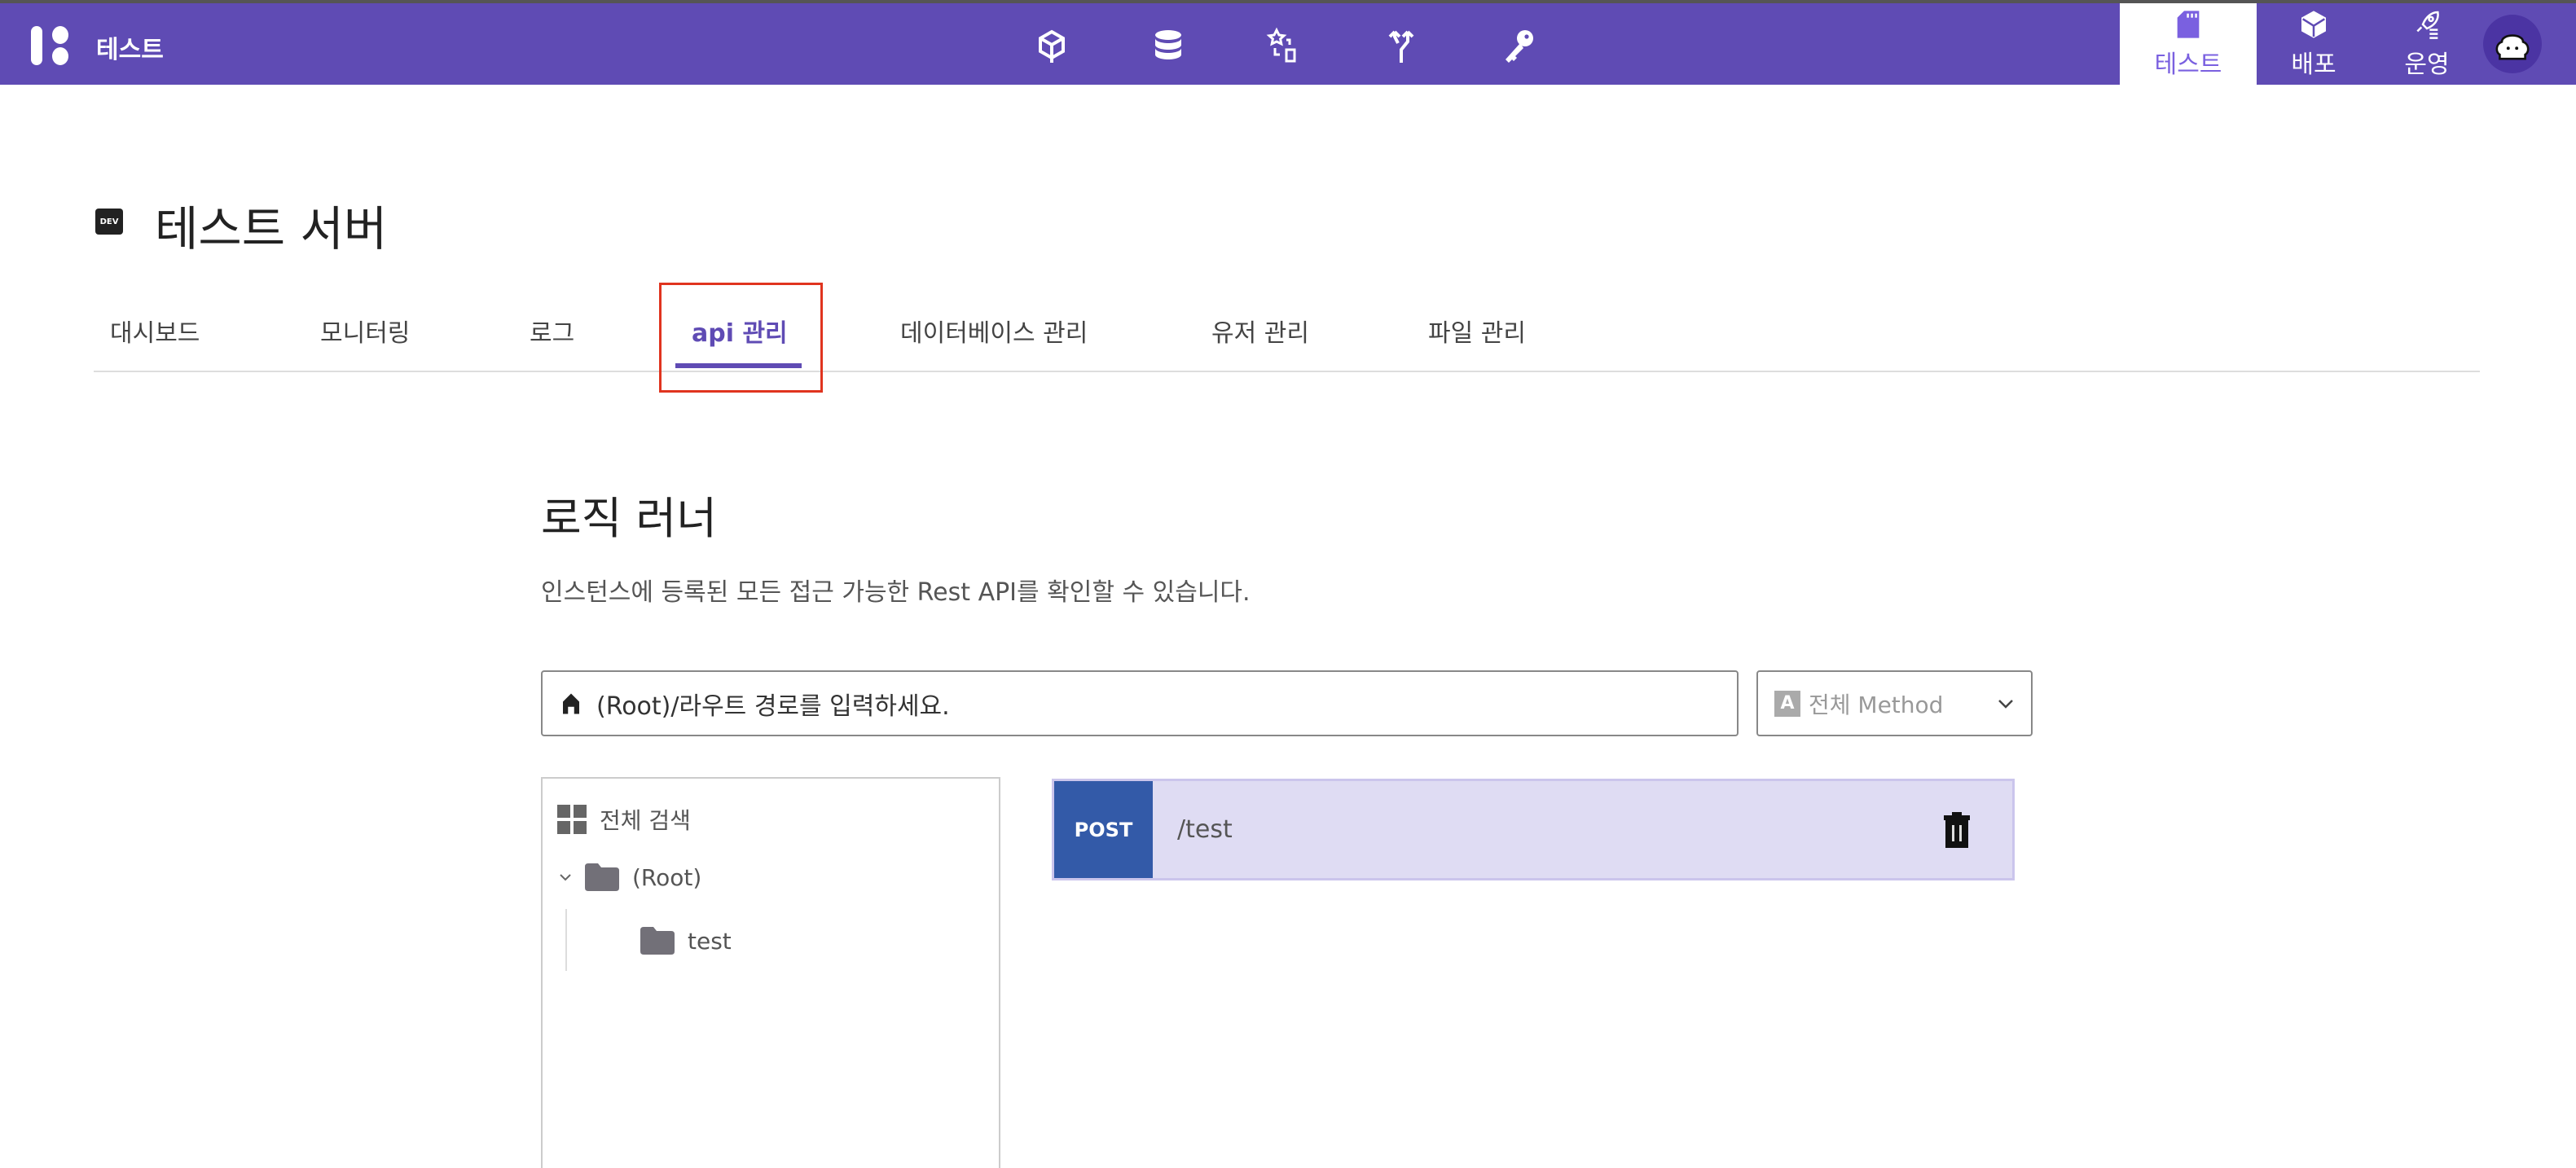 This screenshot has height=1168, width=2576. What do you see at coordinates (770, 972) in the screenshot?
I see `route-tree-panel: 전체 검색 (Root) test` at bounding box center [770, 972].